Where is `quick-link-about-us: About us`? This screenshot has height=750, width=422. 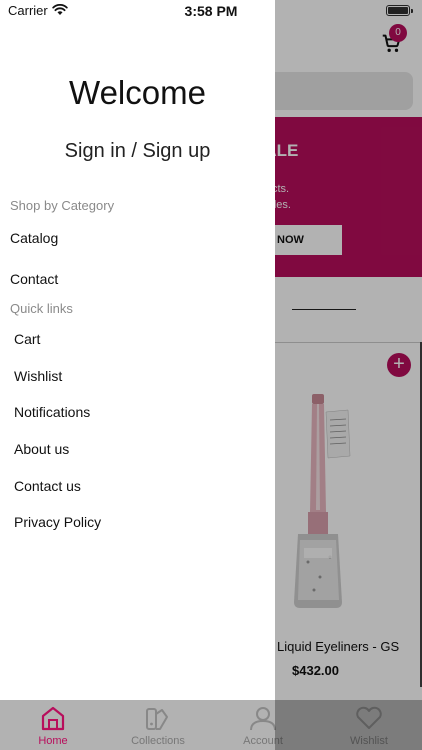
quick-link-about-us: About us is located at coordinates (41, 449).